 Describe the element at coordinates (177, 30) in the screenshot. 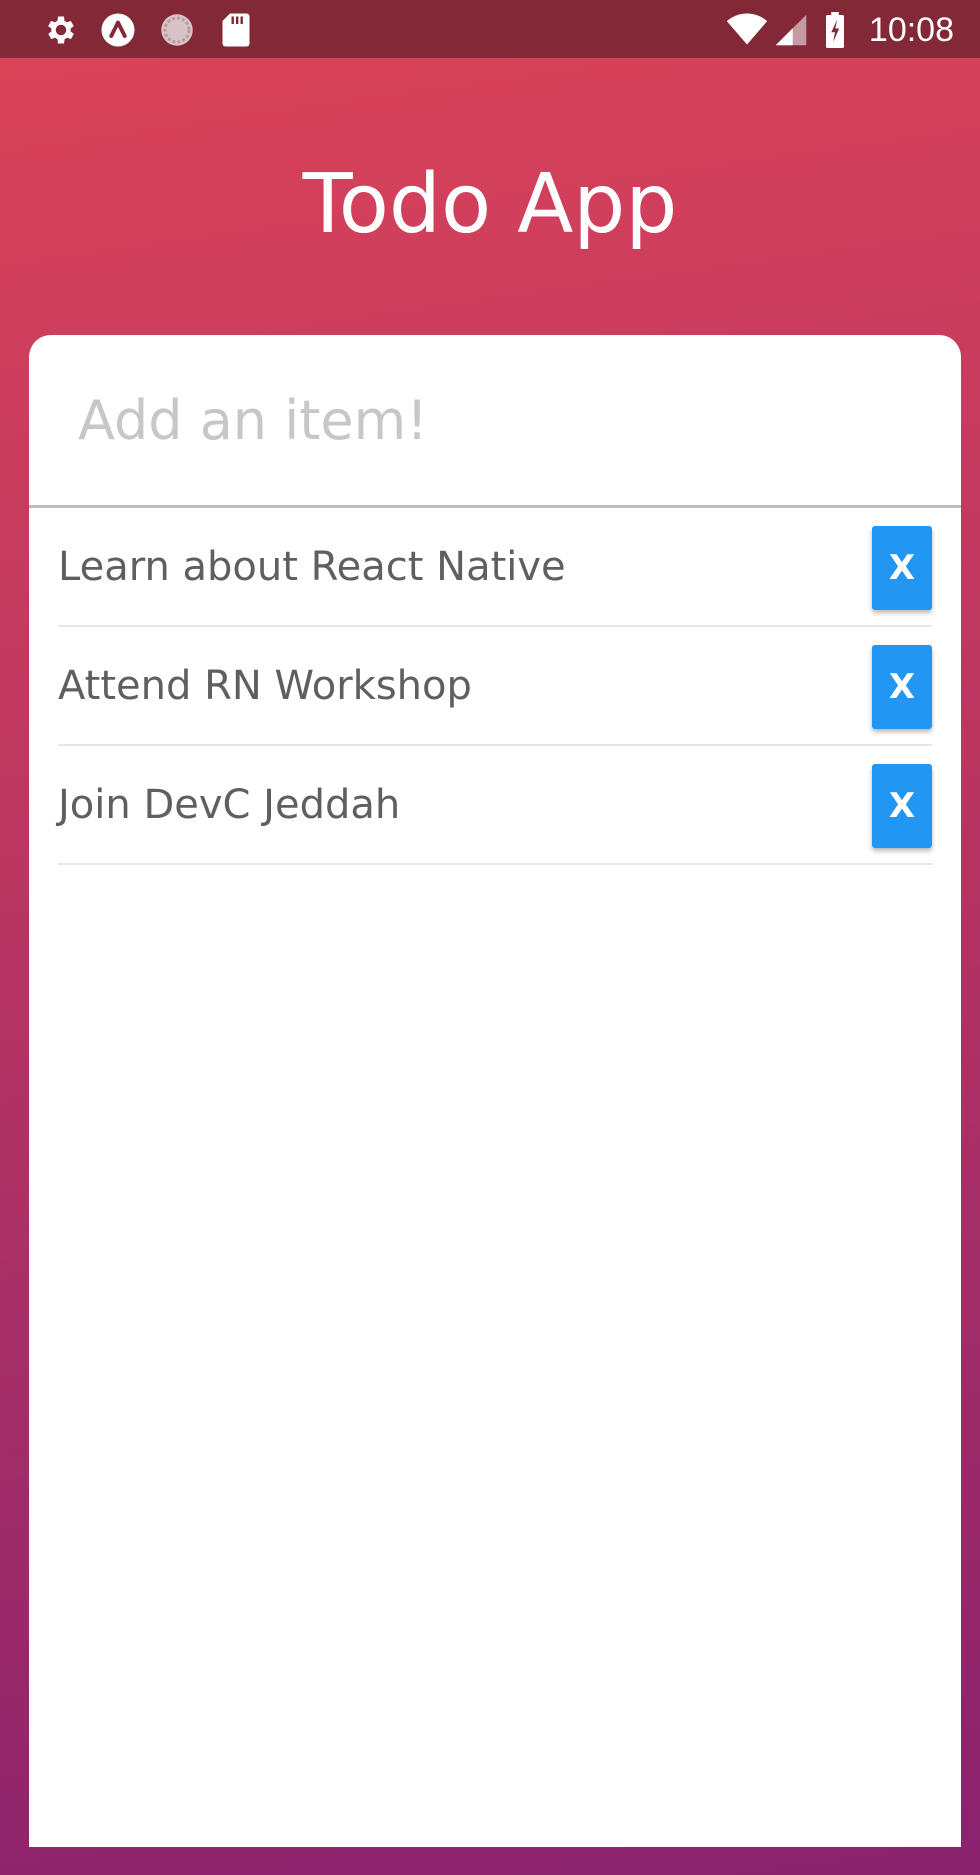

I see `loading-circle-icon` at that location.